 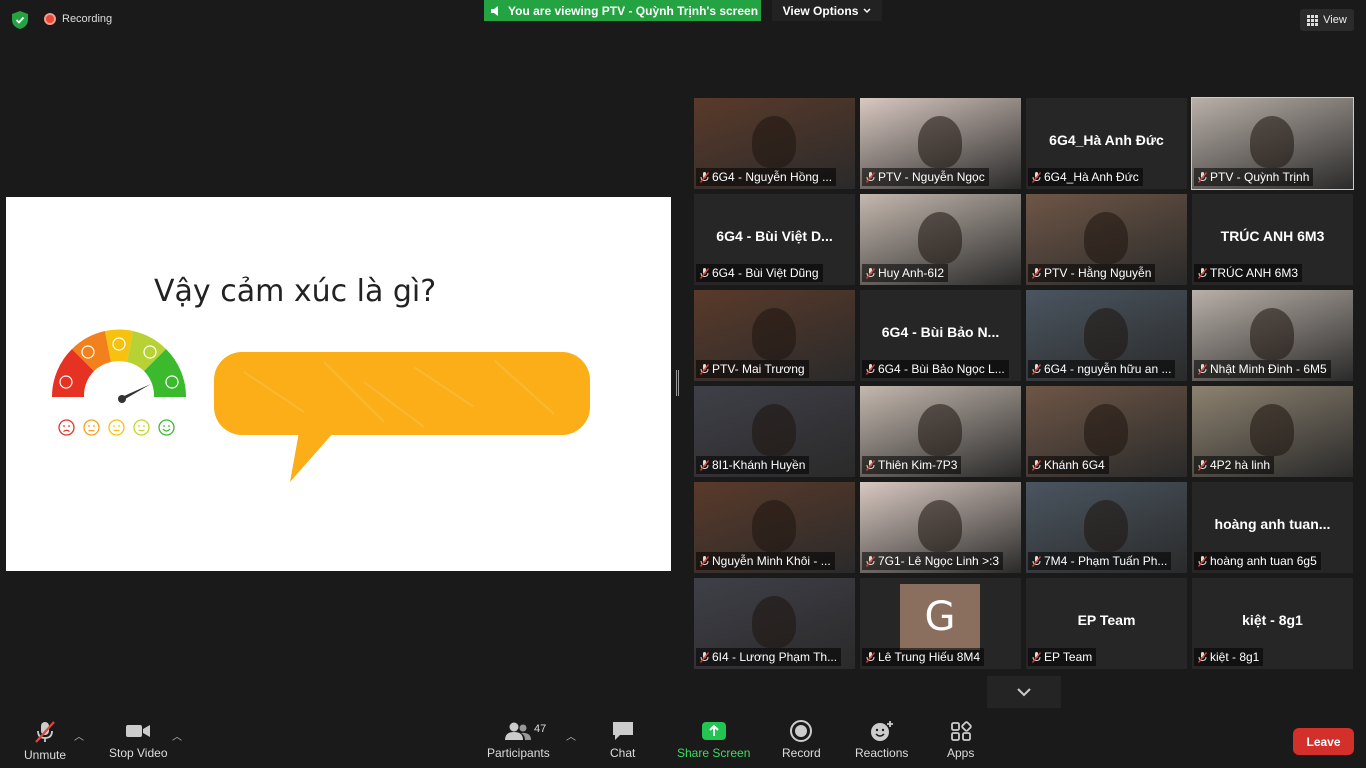 I want to click on participant-name-display: EP Team, so click(x=1106, y=620).